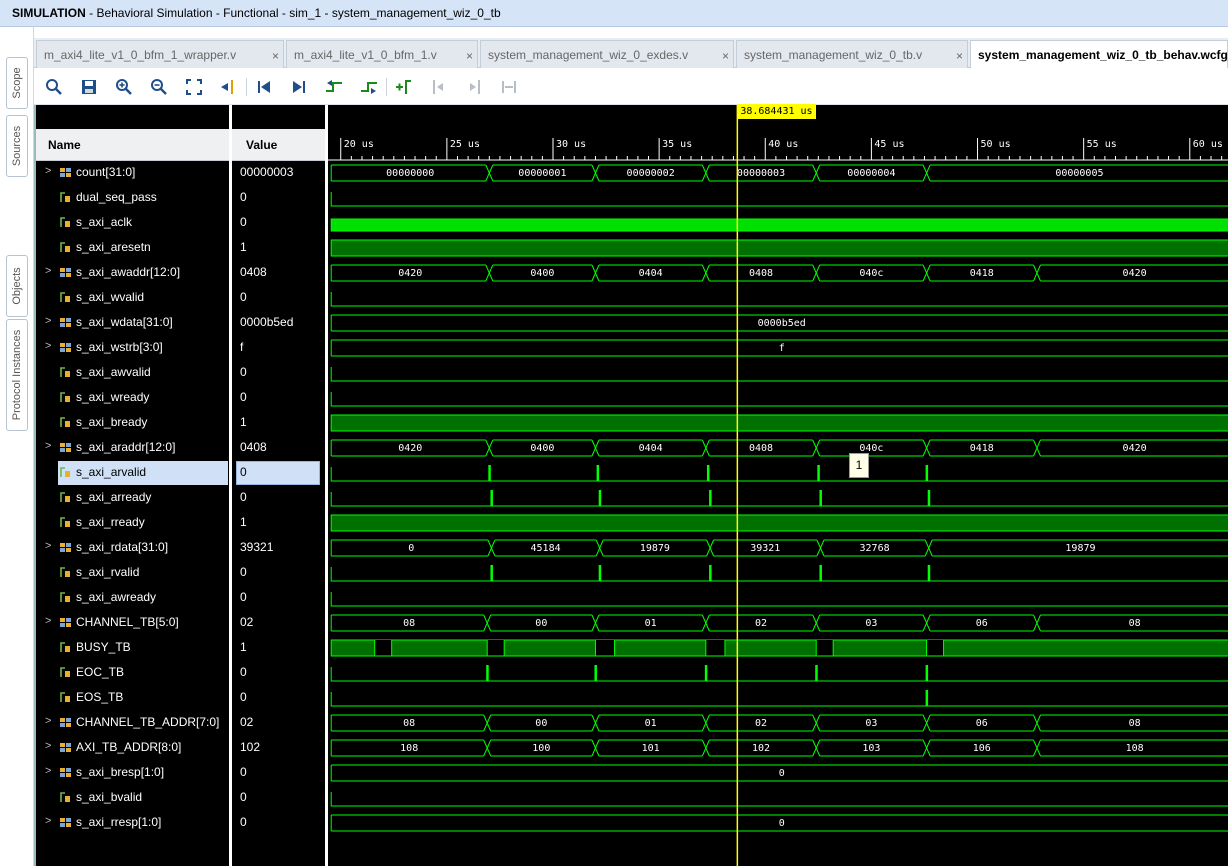 This screenshot has height=866, width=1228. I want to click on tab-exdes-v: system_management_wiz_0_exdes.v ×, so click(607, 54).